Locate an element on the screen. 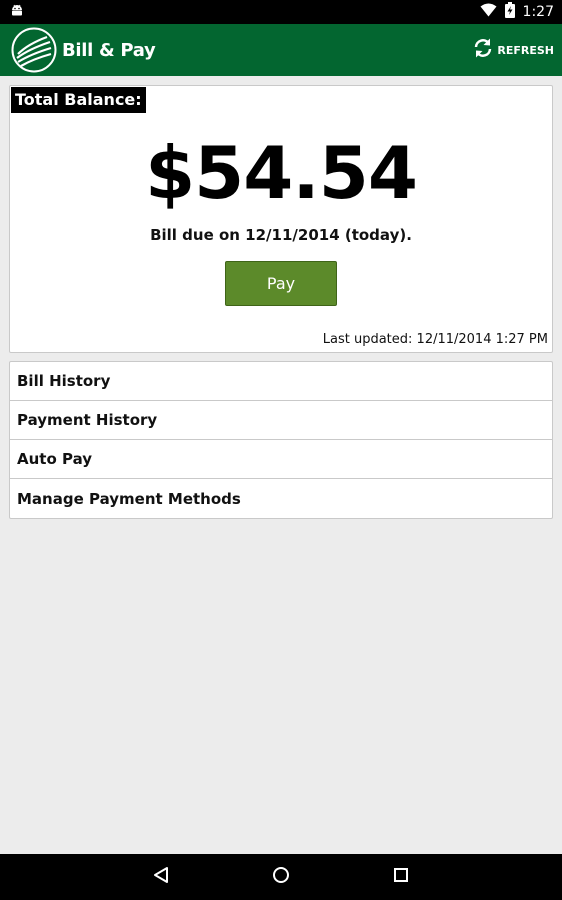  refresh-label: REFRESH is located at coordinates (525, 50).